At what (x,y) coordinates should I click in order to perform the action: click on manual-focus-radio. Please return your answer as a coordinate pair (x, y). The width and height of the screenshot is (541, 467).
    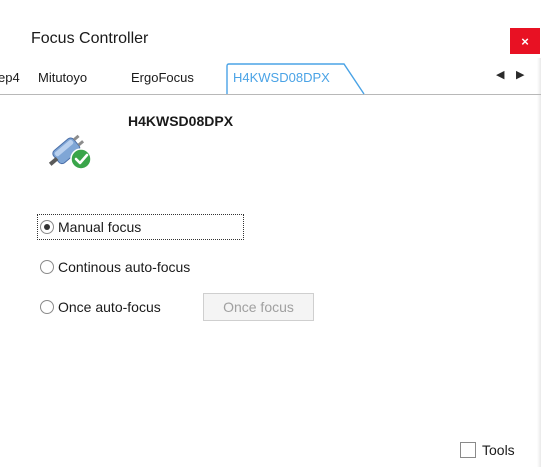
    Looking at the image, I should click on (47, 227).